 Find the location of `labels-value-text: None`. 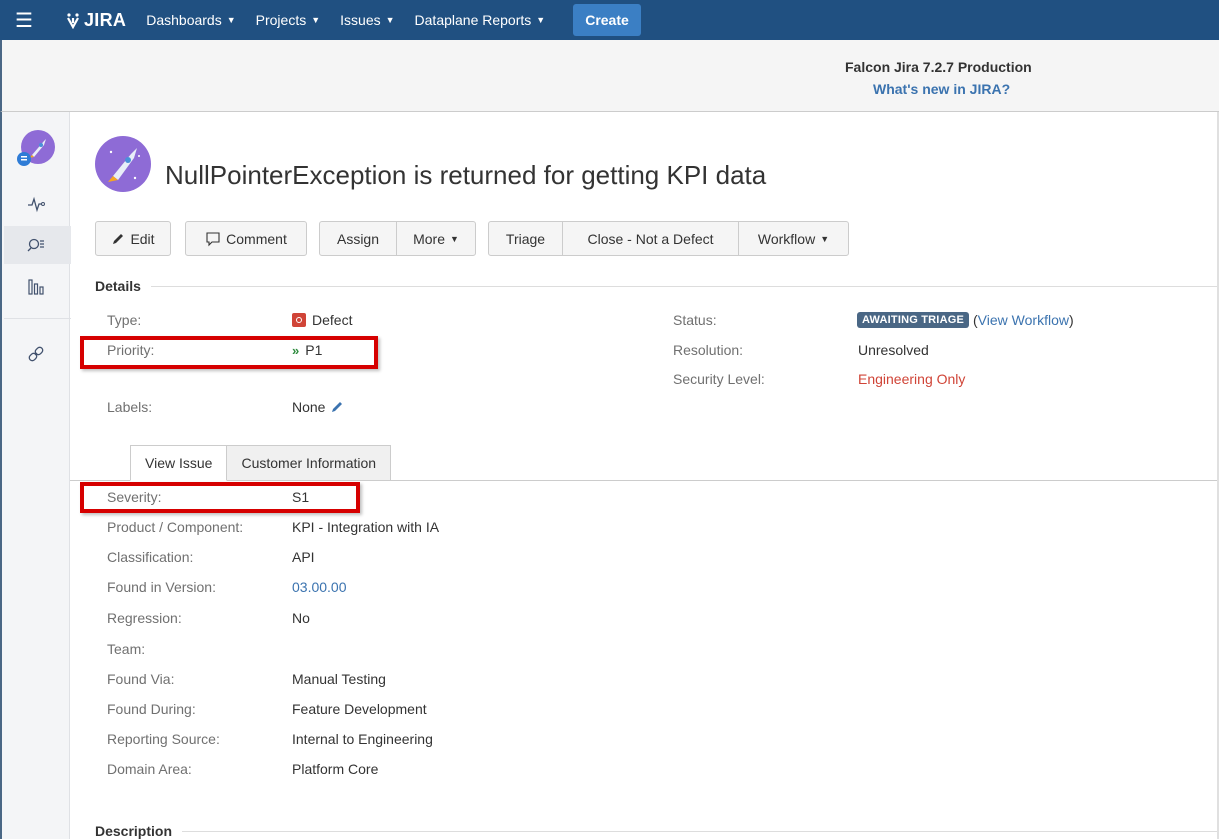

labels-value-text: None is located at coordinates (309, 407).